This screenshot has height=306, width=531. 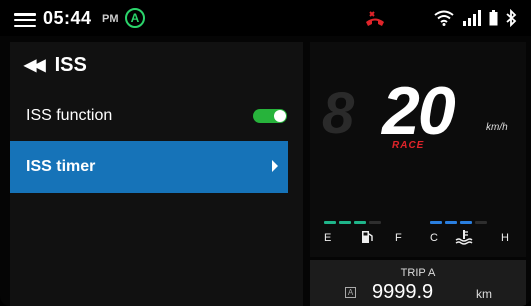 I want to click on menu-item-label: ISS timer, so click(x=61, y=166).